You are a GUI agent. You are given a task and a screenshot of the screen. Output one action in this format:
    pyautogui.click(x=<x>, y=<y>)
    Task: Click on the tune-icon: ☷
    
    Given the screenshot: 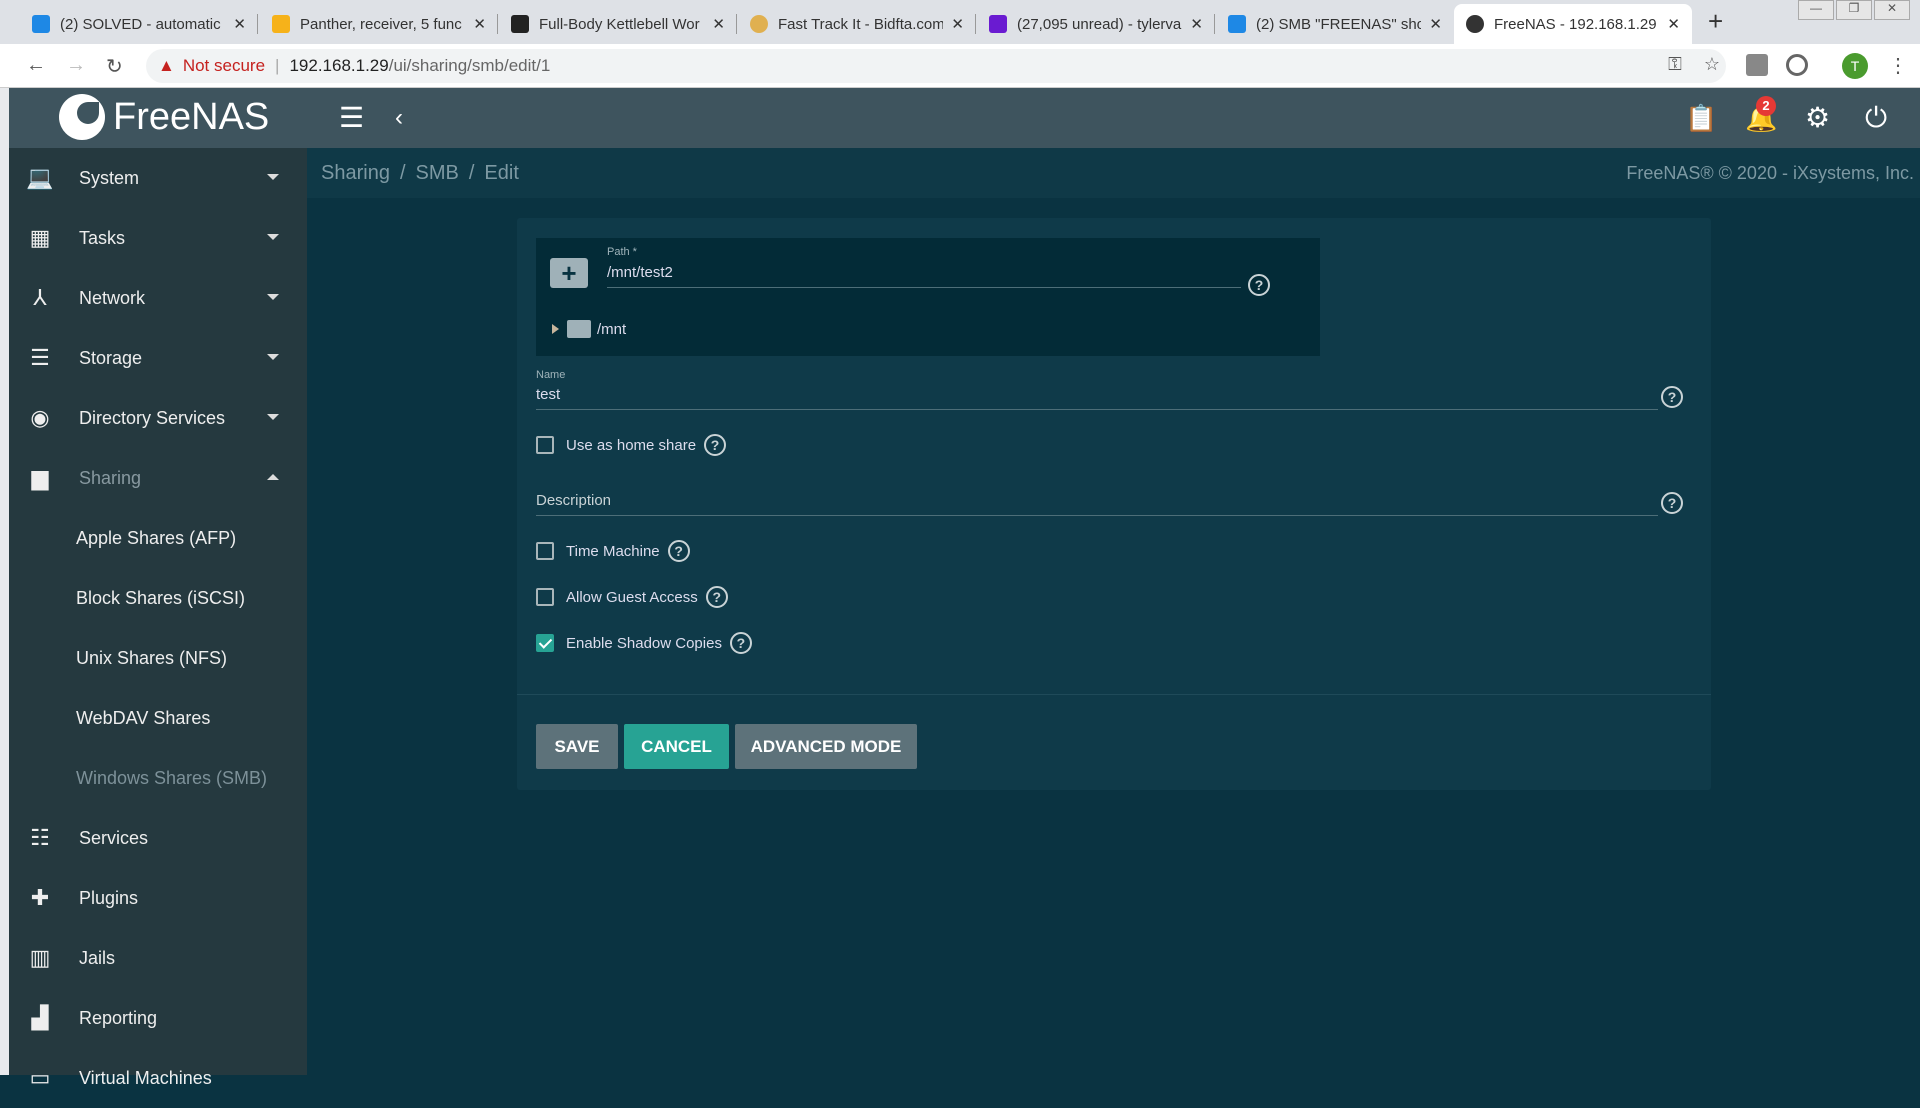 What is the action you would take?
    pyautogui.click(x=40, y=837)
    